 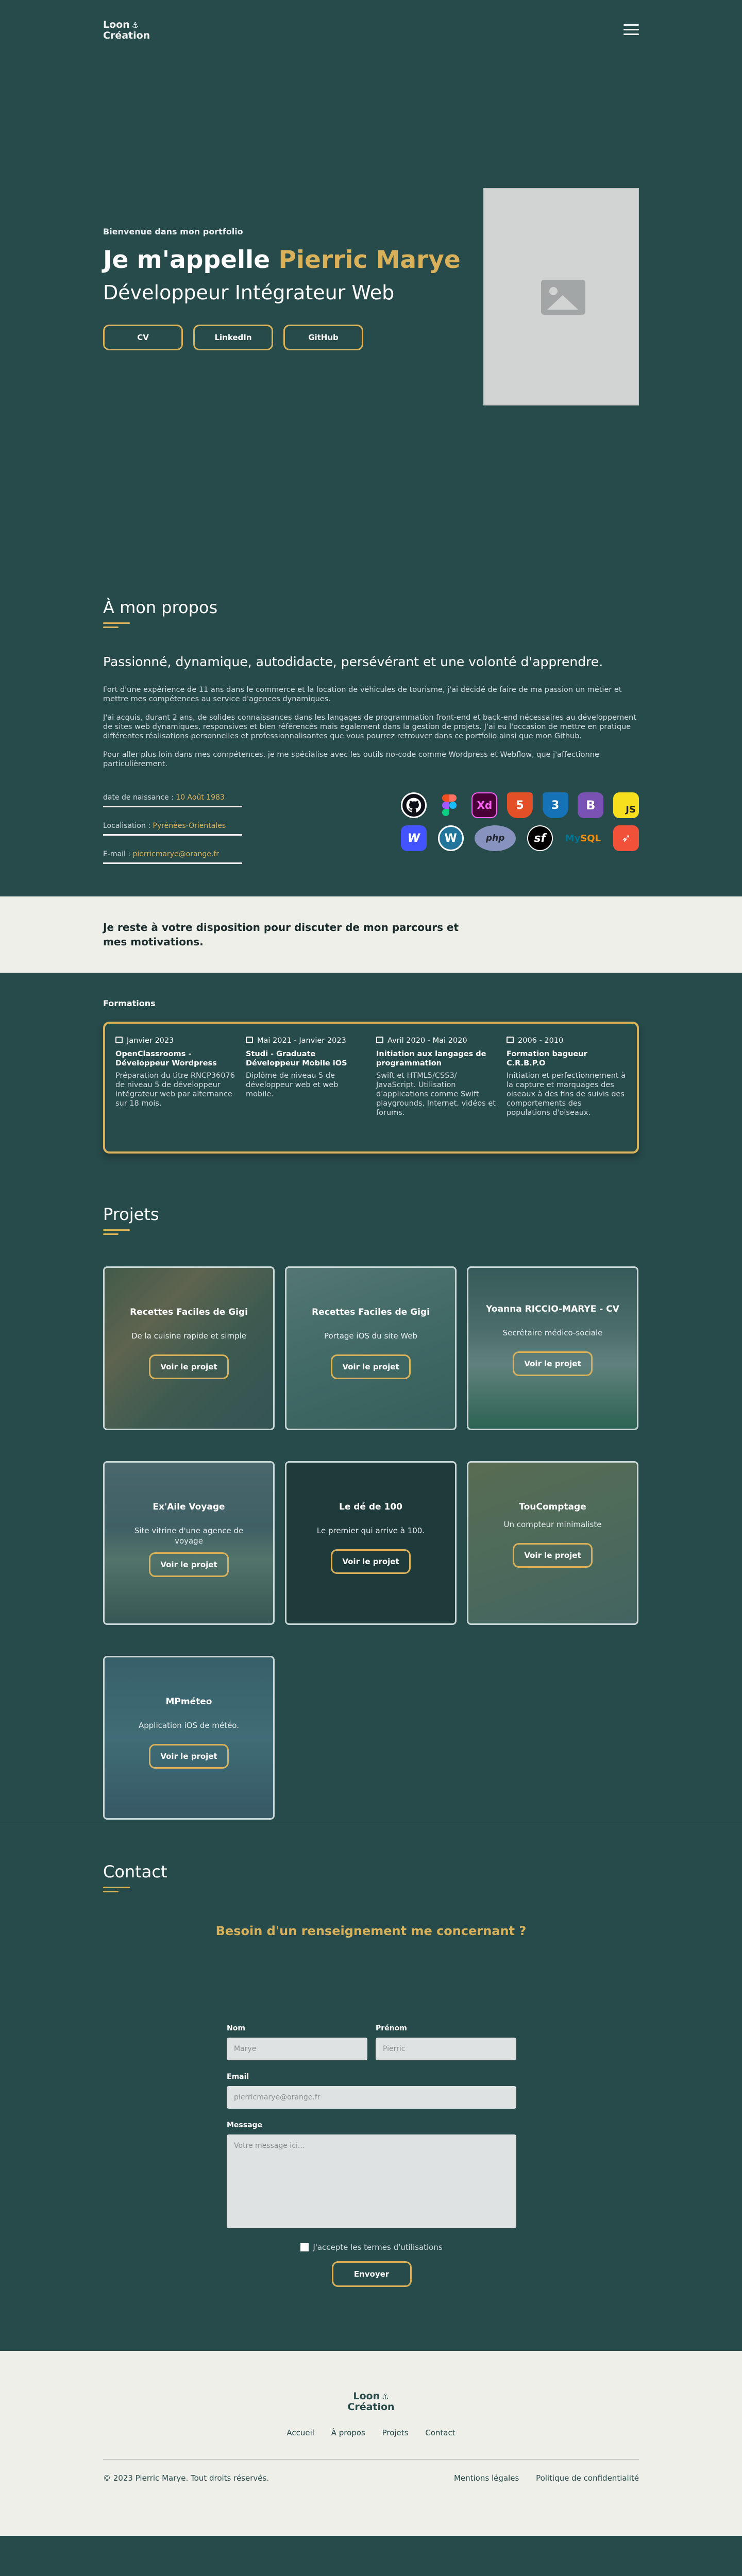 What do you see at coordinates (143, 337) in the screenshot?
I see `cv-button: CV` at bounding box center [143, 337].